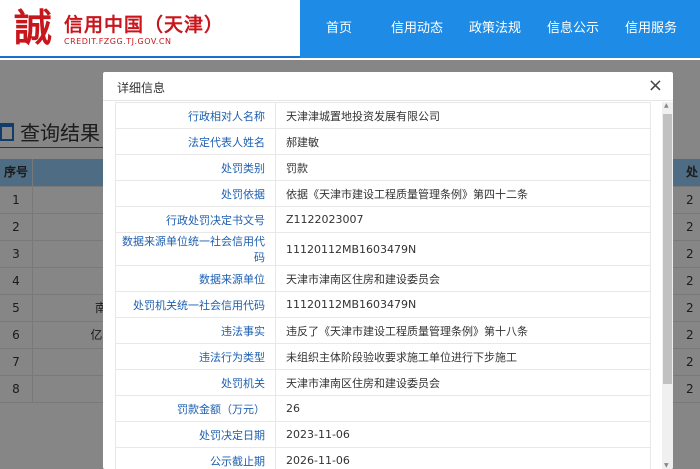 The image size is (700, 469). What do you see at coordinates (666, 465) in the screenshot?
I see `scroll-down-icon: ▼` at bounding box center [666, 465].